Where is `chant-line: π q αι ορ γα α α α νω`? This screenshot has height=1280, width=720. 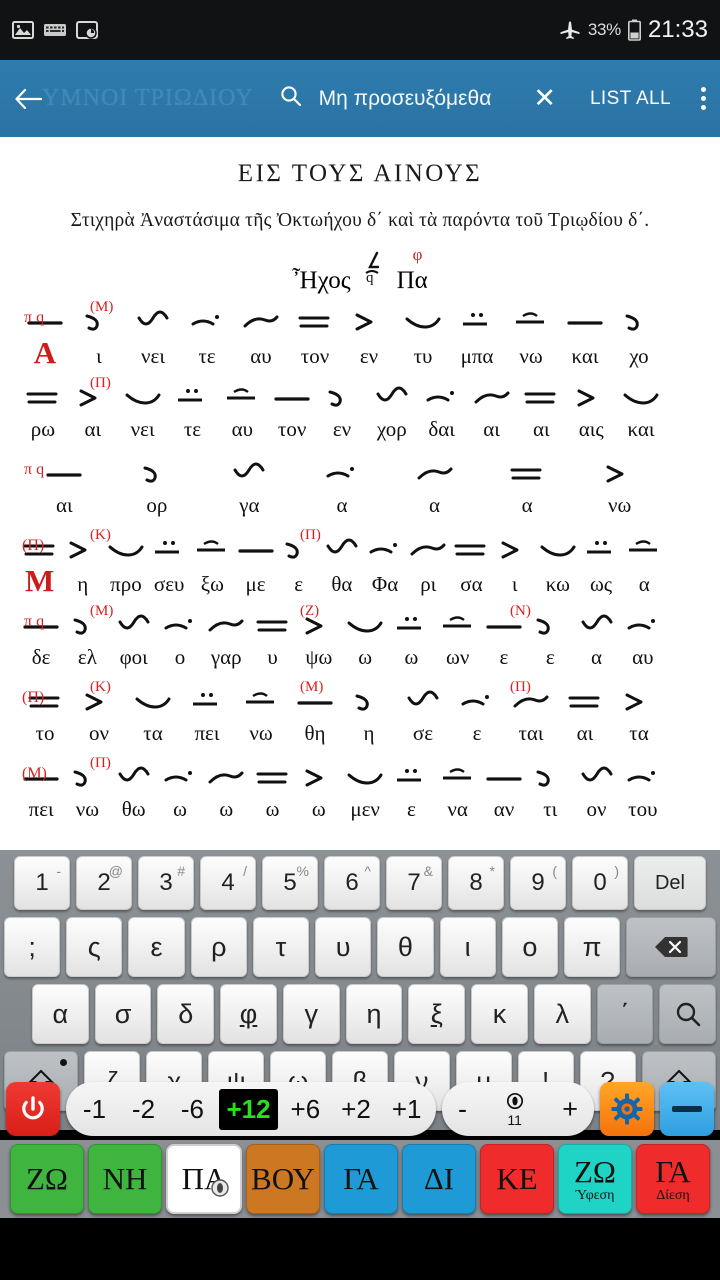 chant-line: π q αι ορ γα α α α νω is located at coordinates (360, 488).